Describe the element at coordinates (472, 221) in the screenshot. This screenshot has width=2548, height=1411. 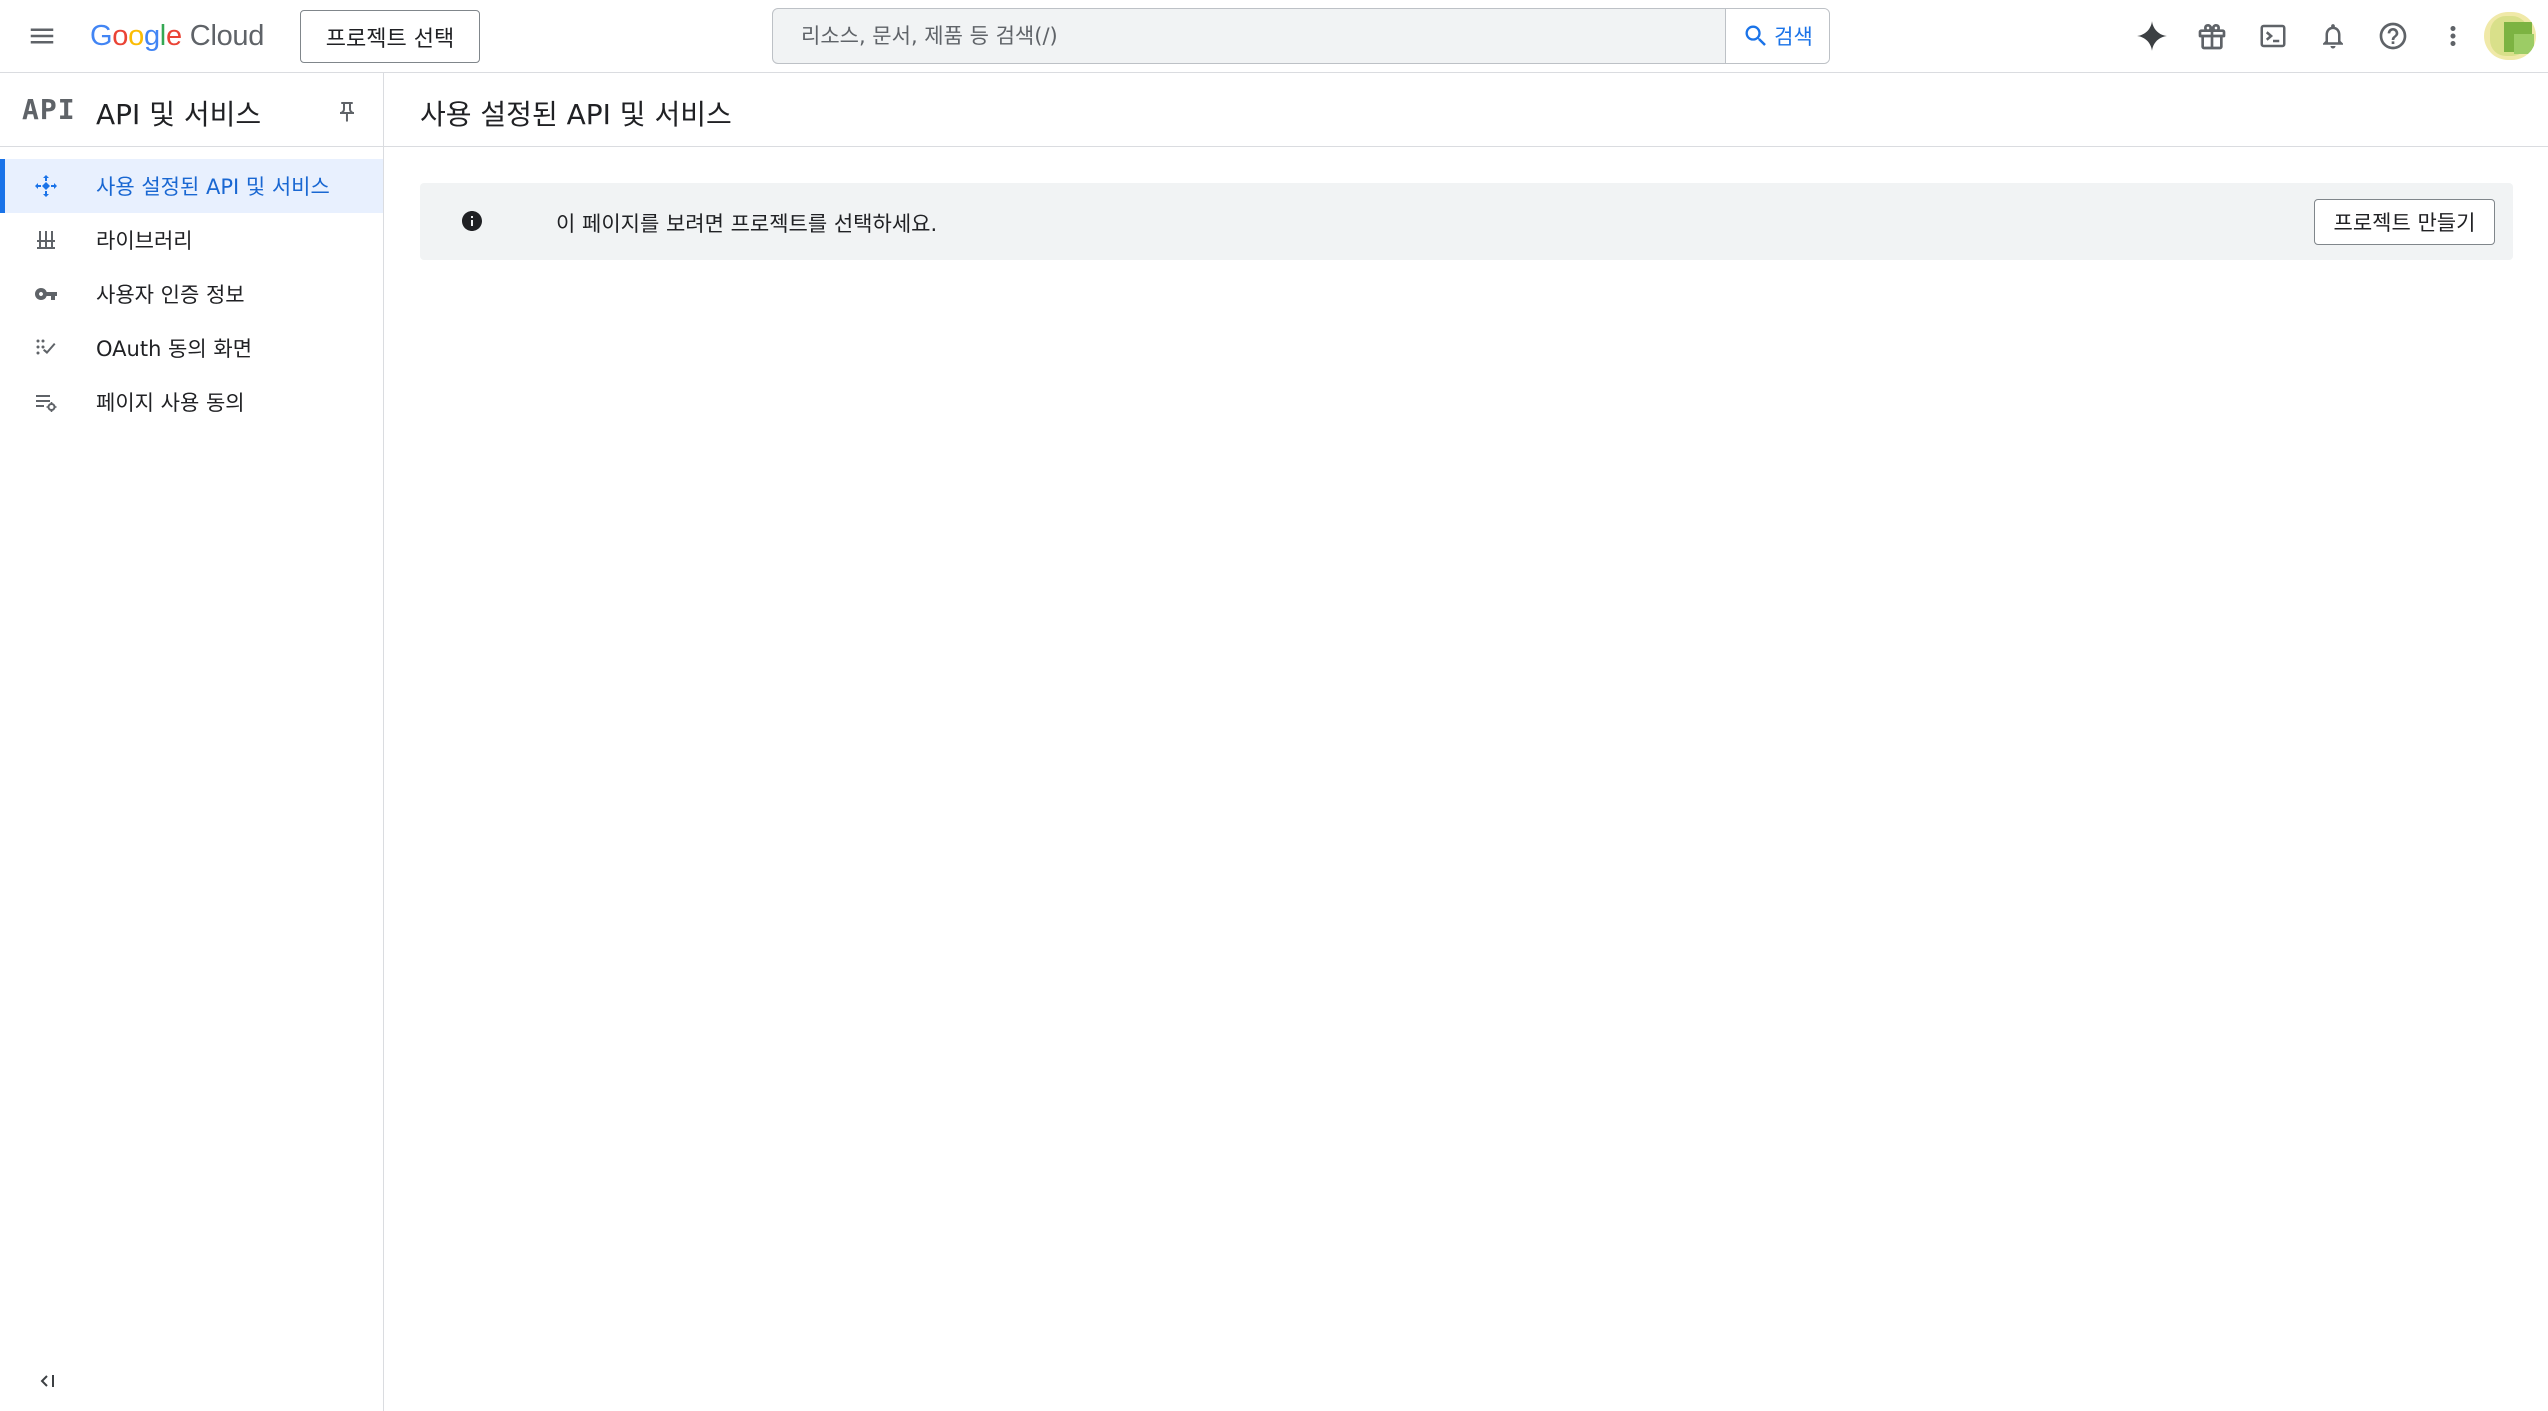
I see `info-icon` at that location.